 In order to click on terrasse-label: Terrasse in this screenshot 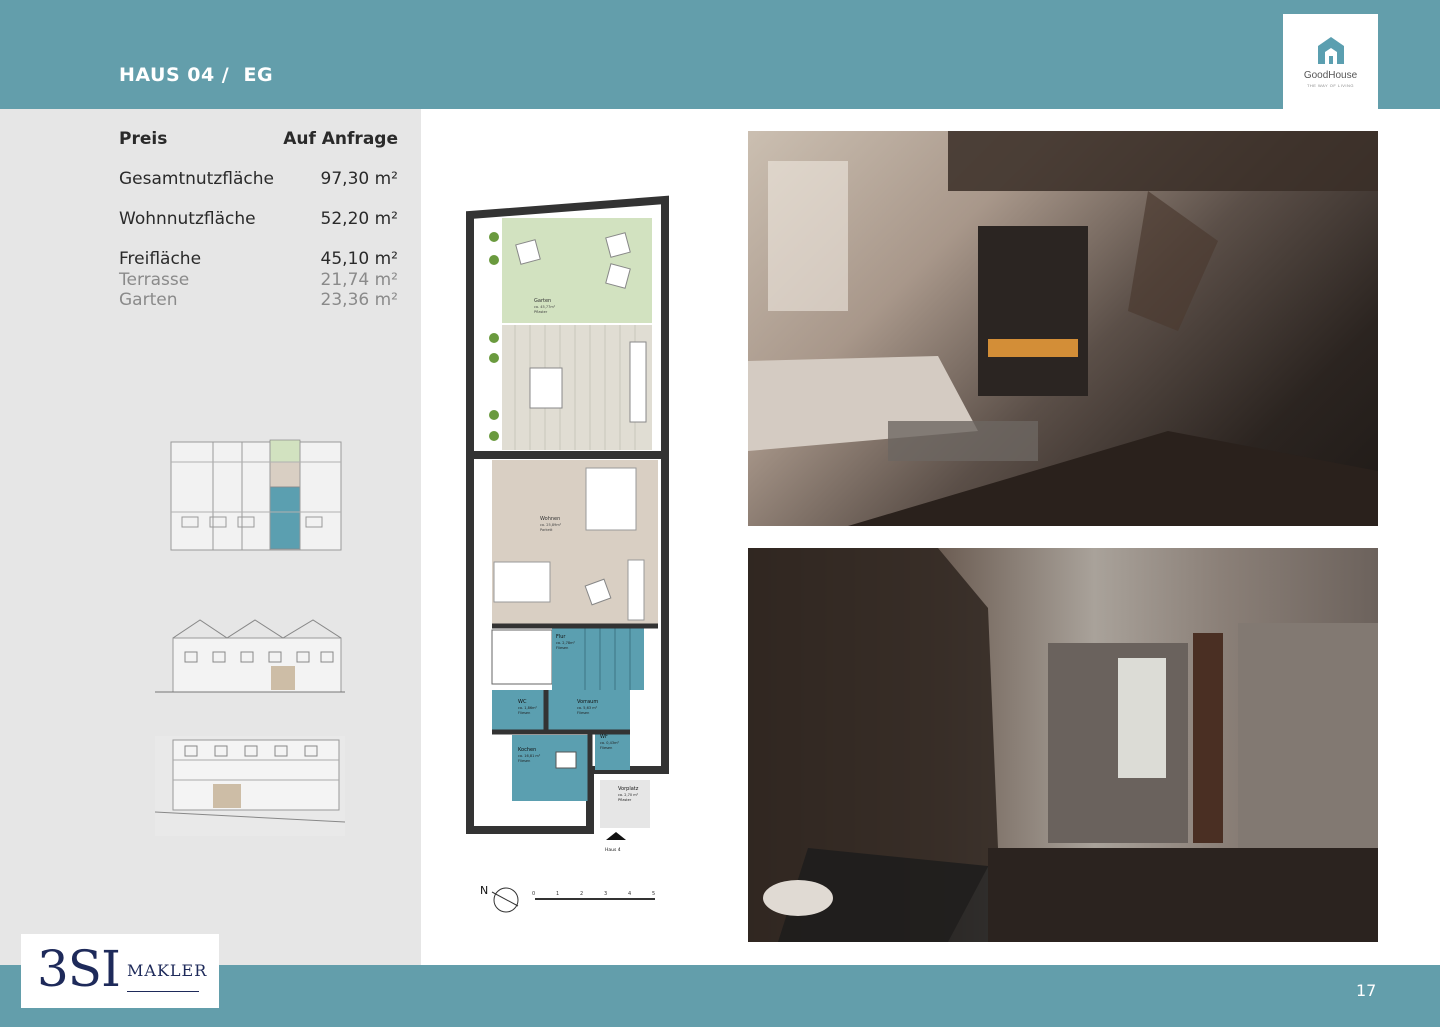, I will do `click(154, 280)`.